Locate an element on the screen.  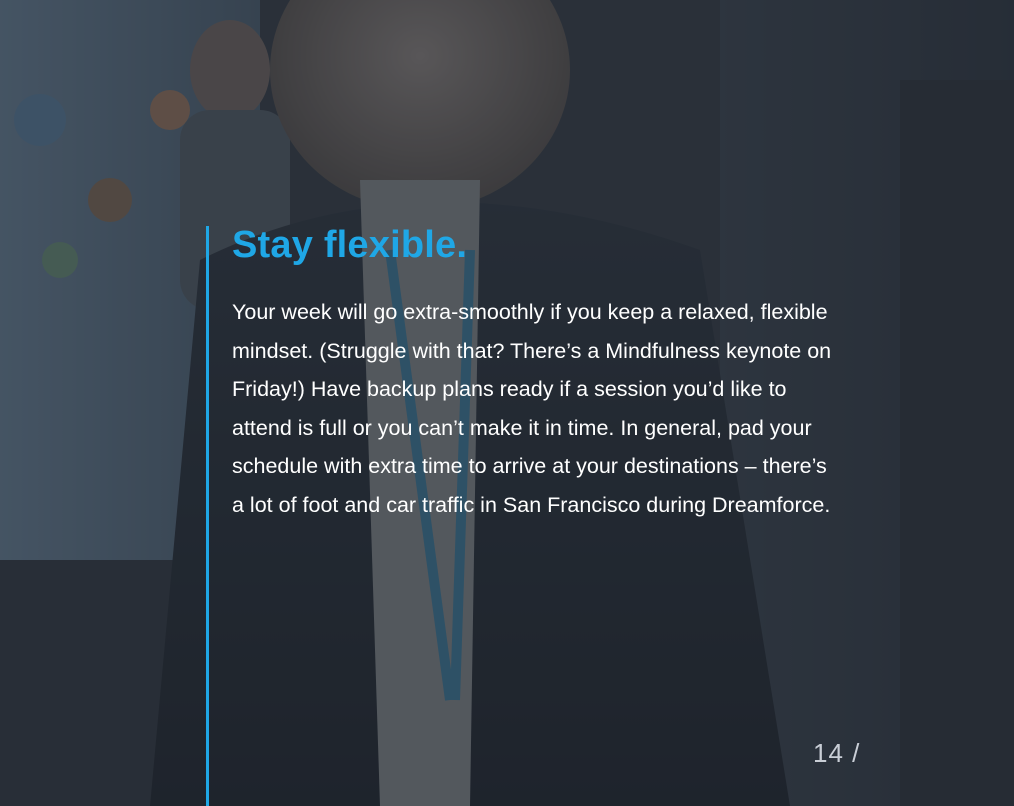
slide-title: Stay flexible. is located at coordinates (350, 245).